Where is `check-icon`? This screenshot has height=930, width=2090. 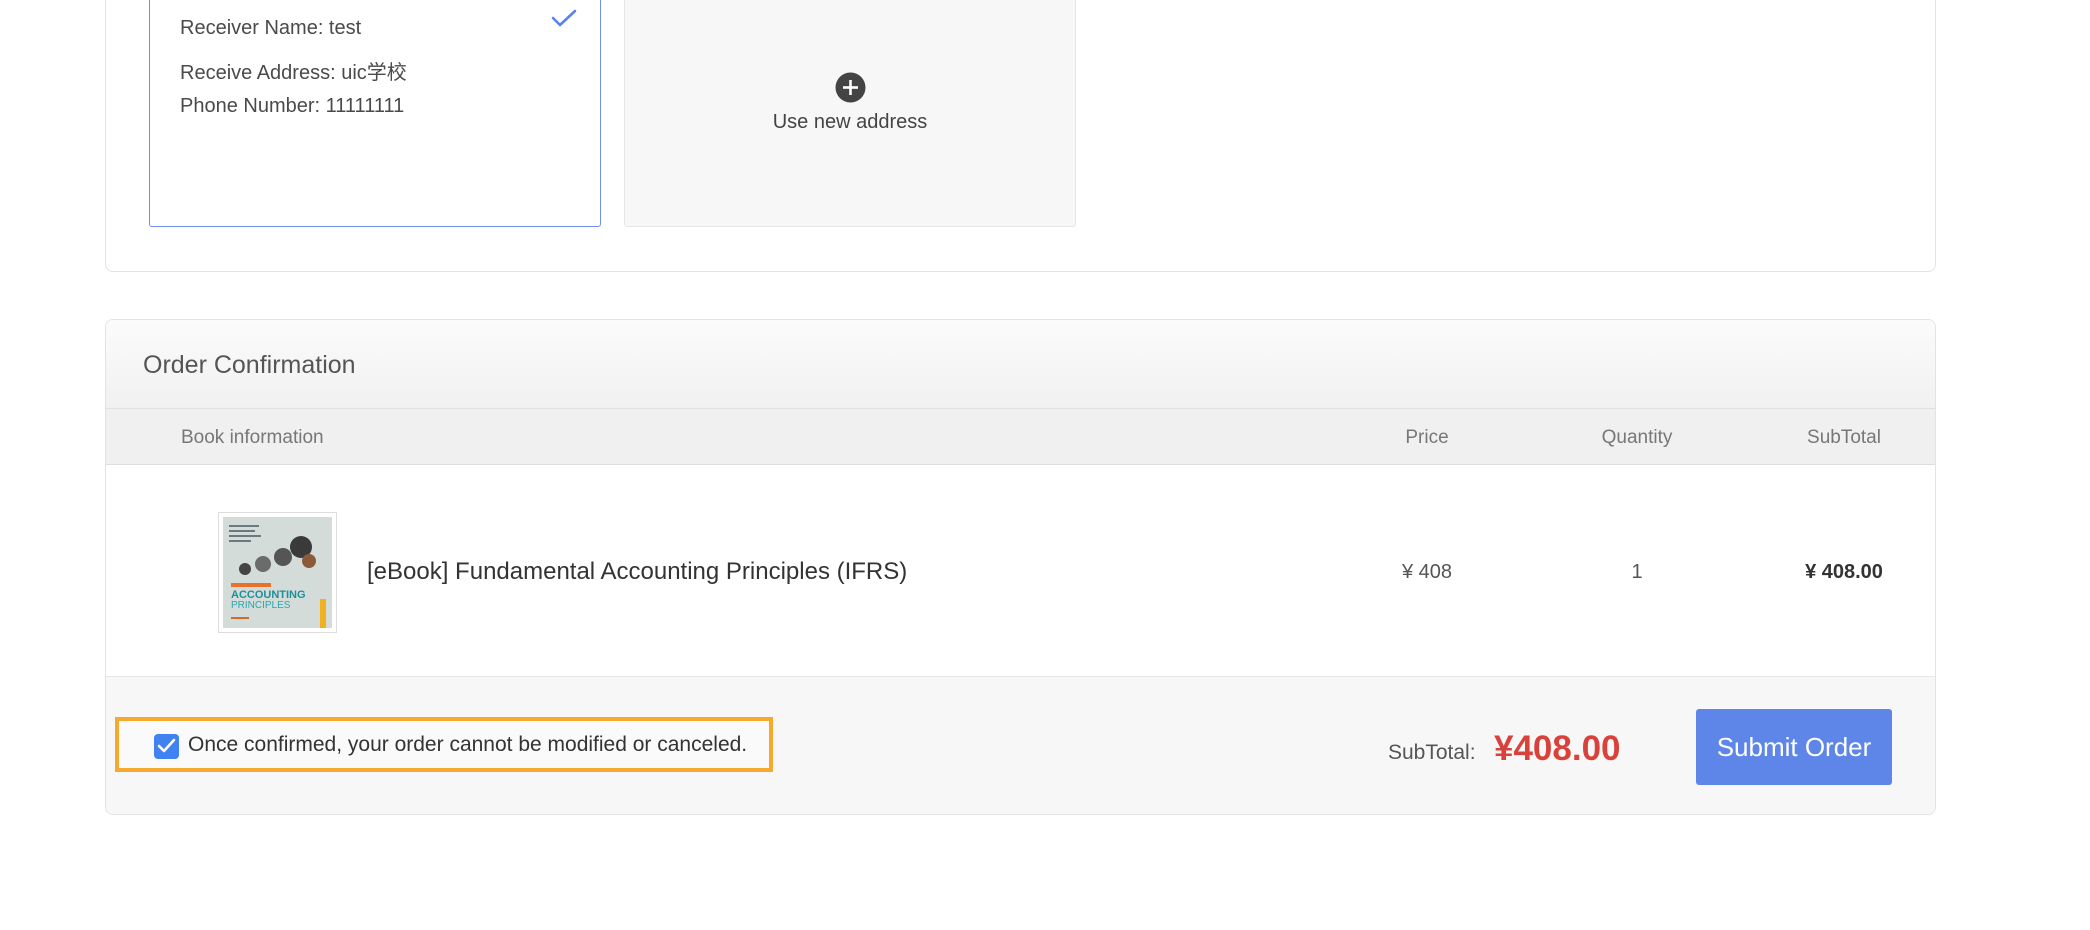 check-icon is located at coordinates (564, 18).